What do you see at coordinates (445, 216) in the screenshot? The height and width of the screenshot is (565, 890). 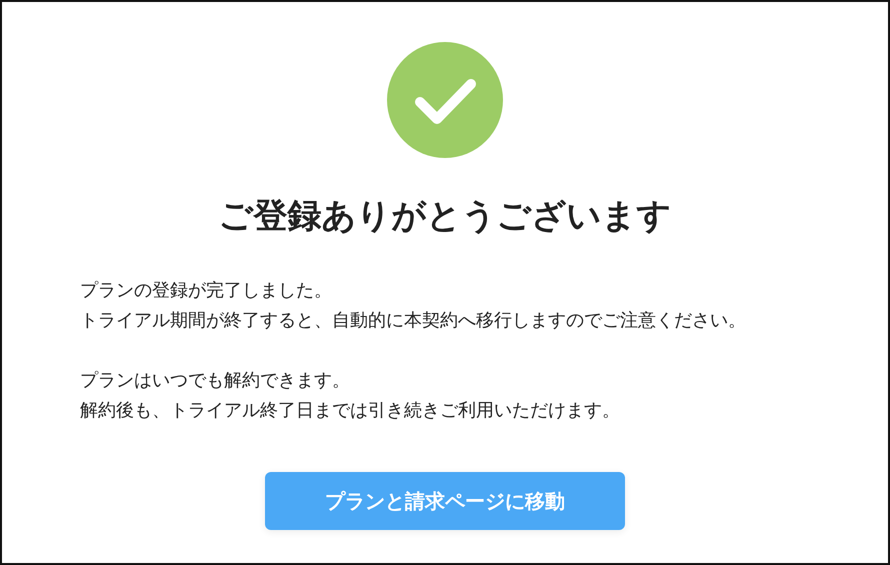 I see `heading: ご登録ありがとうございます` at bounding box center [445, 216].